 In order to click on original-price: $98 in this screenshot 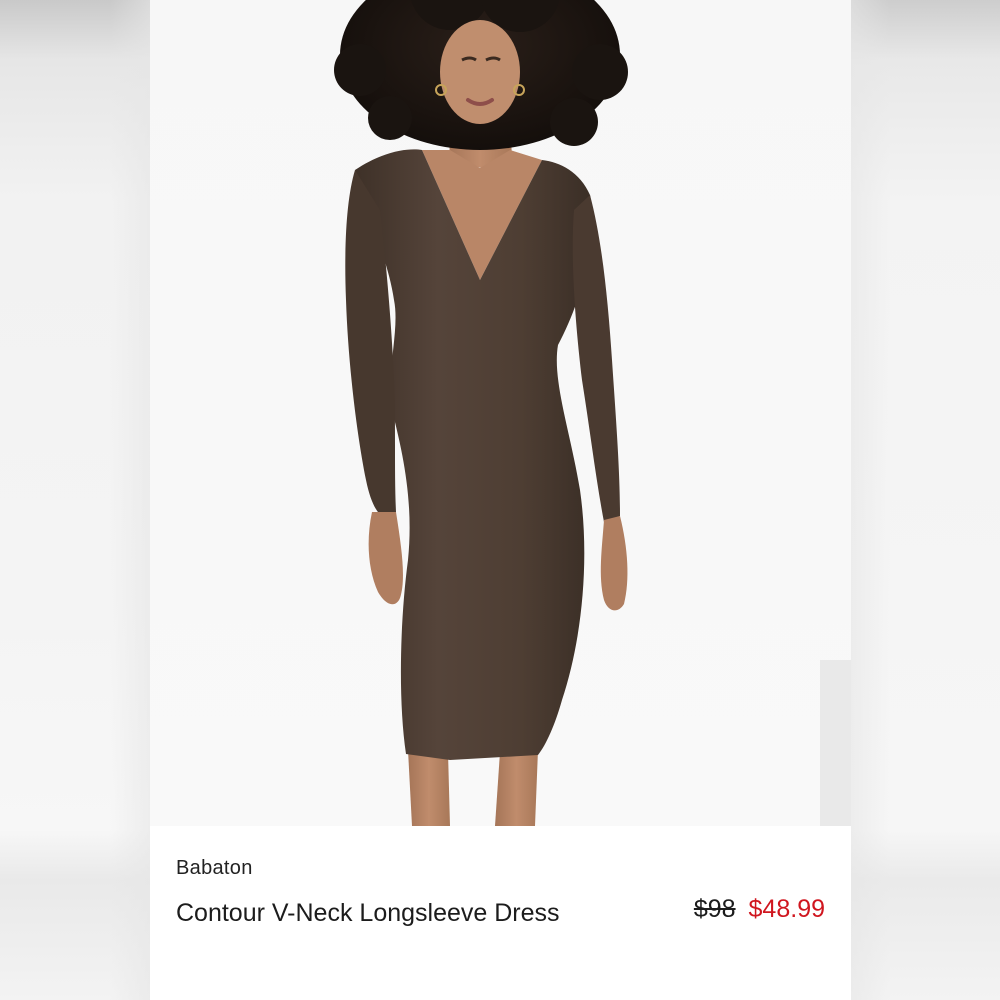, I will do `click(714, 909)`.